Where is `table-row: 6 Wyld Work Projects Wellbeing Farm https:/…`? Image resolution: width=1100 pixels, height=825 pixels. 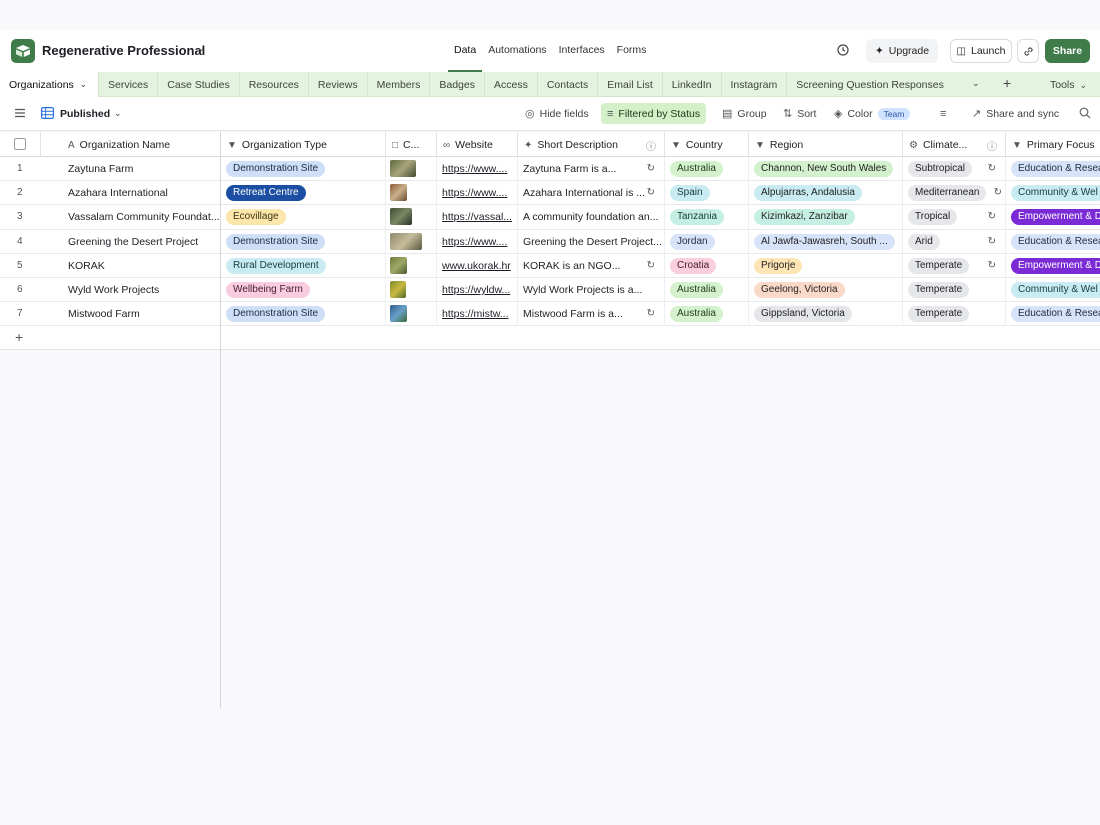 table-row: 6 Wyld Work Projects Wellbeing Farm https:/… is located at coordinates (550, 290).